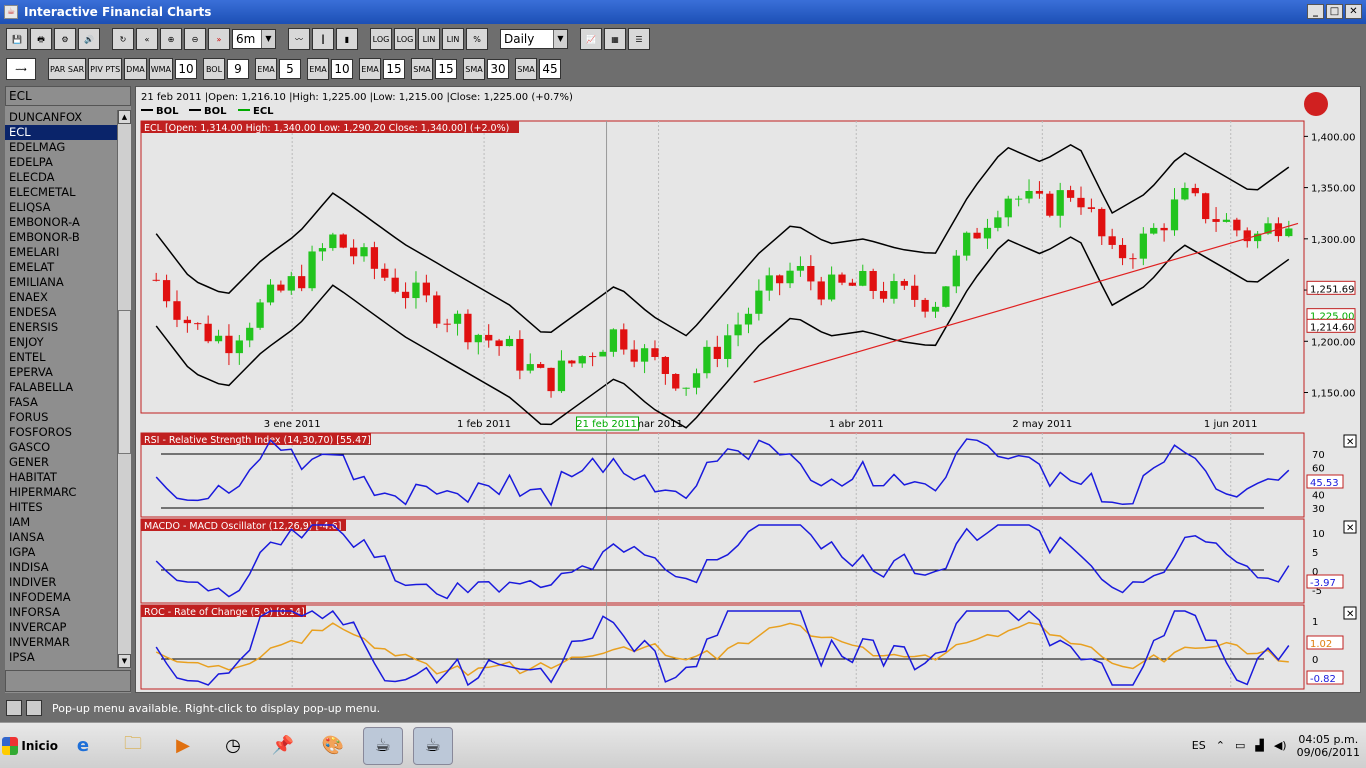 The height and width of the screenshot is (768, 1366). I want to click on symbol-list-item: ENAEX, so click(61, 297).